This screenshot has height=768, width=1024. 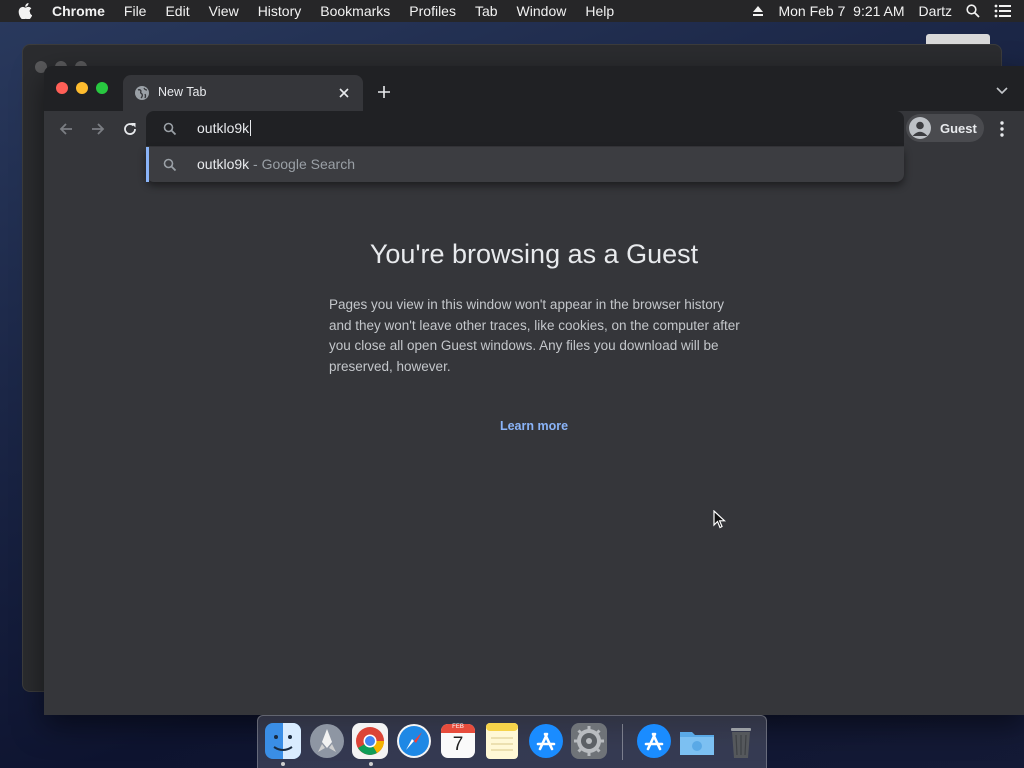 I want to click on menu-view: View, so click(x=224, y=11).